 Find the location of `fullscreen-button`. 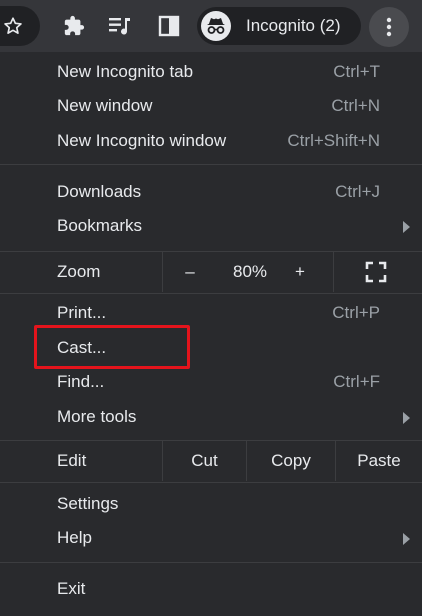

fullscreen-button is located at coordinates (376, 272).